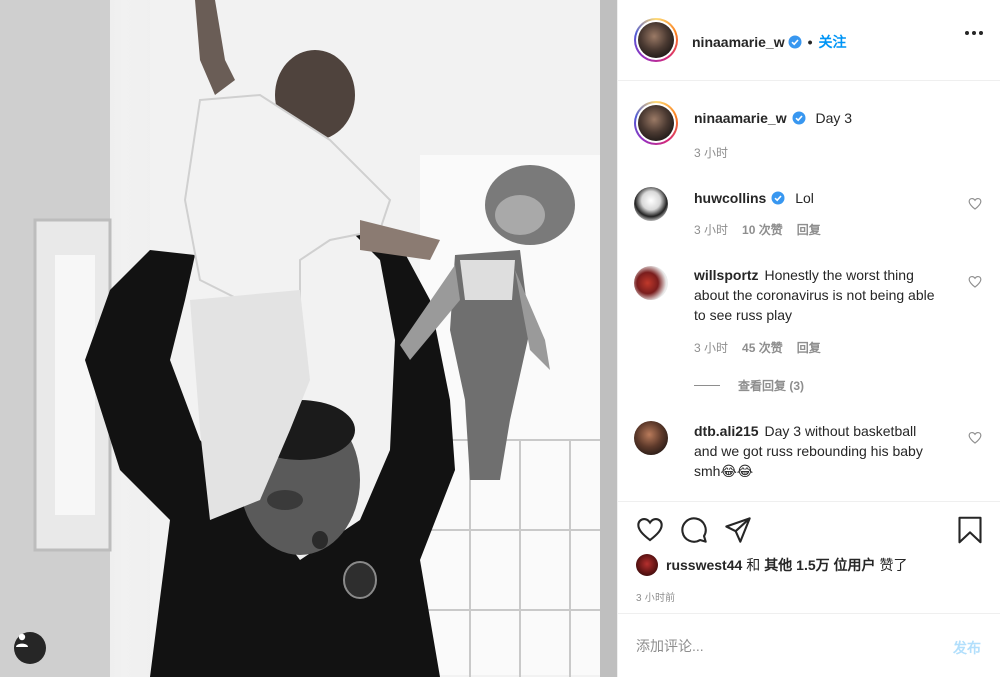  What do you see at coordinates (726, 275) in the screenshot?
I see `comment-username: willsportz` at bounding box center [726, 275].